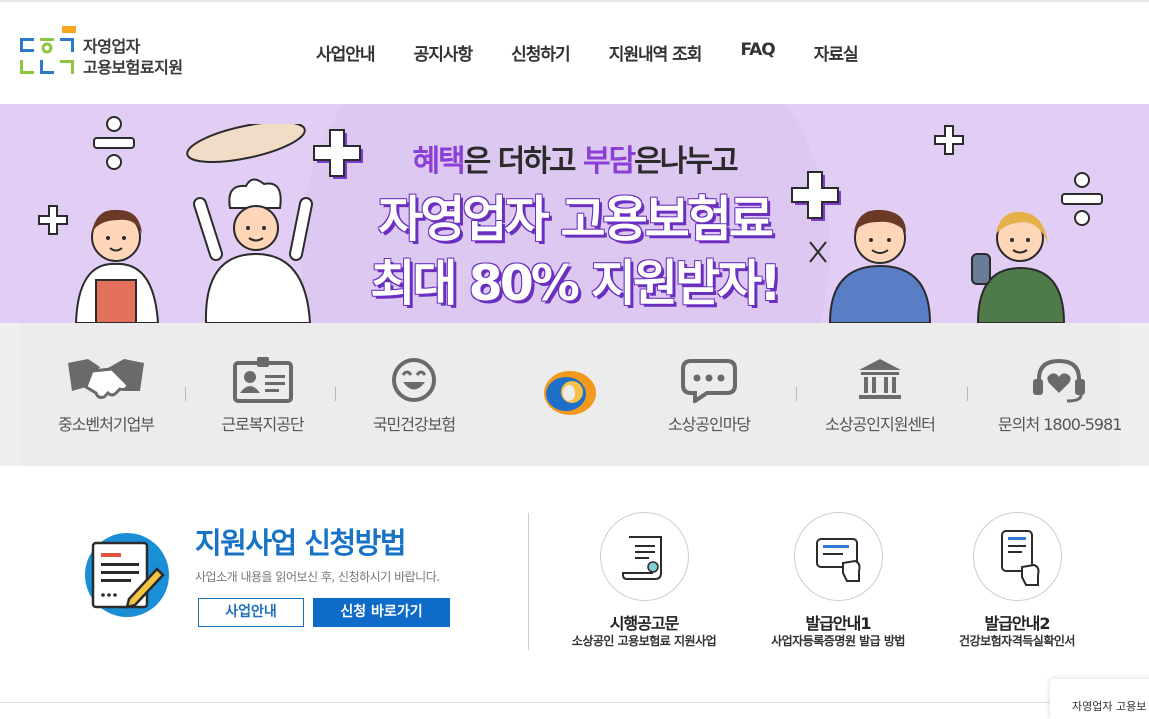 Image resolution: width=1149 pixels, height=719 pixels. What do you see at coordinates (381, 612) in the screenshot?
I see `apply-shortcut-button: 신청 바로가기` at bounding box center [381, 612].